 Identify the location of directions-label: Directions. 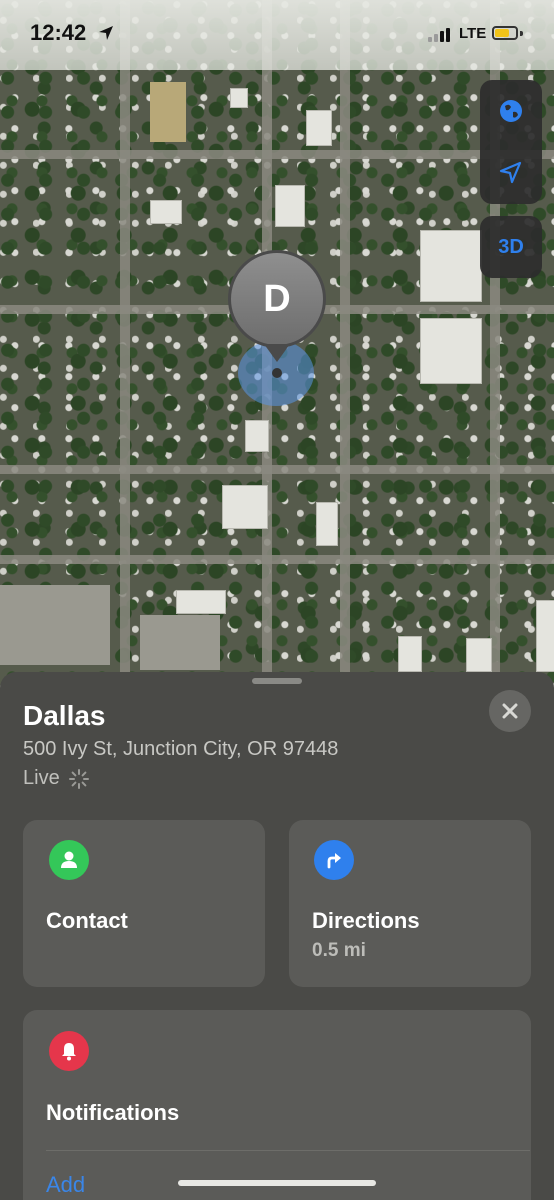
(366, 920).